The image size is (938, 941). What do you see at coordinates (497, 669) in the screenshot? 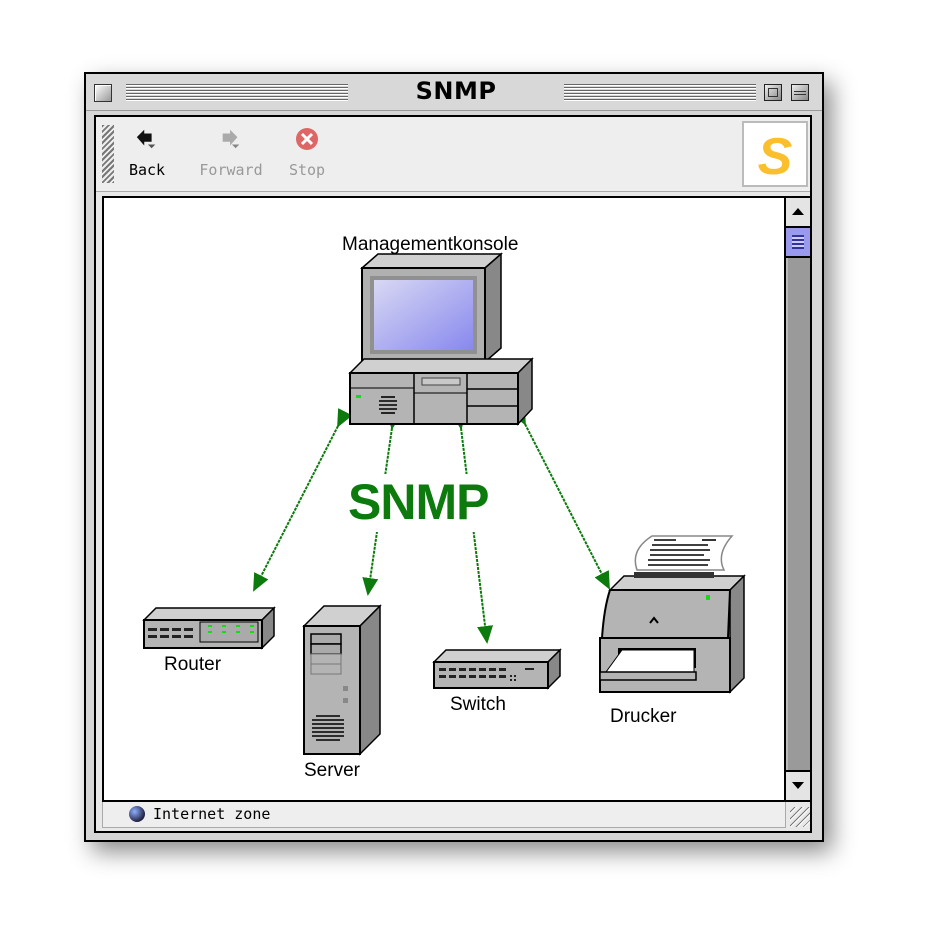
I see `switch-icon` at bounding box center [497, 669].